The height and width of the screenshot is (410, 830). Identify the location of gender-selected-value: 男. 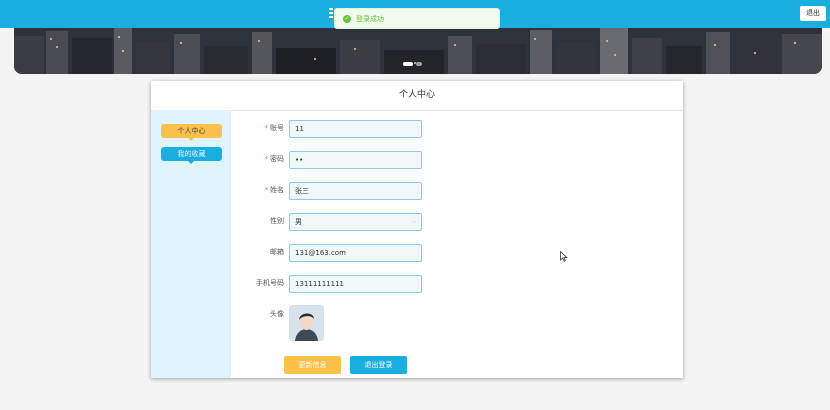
(298, 222).